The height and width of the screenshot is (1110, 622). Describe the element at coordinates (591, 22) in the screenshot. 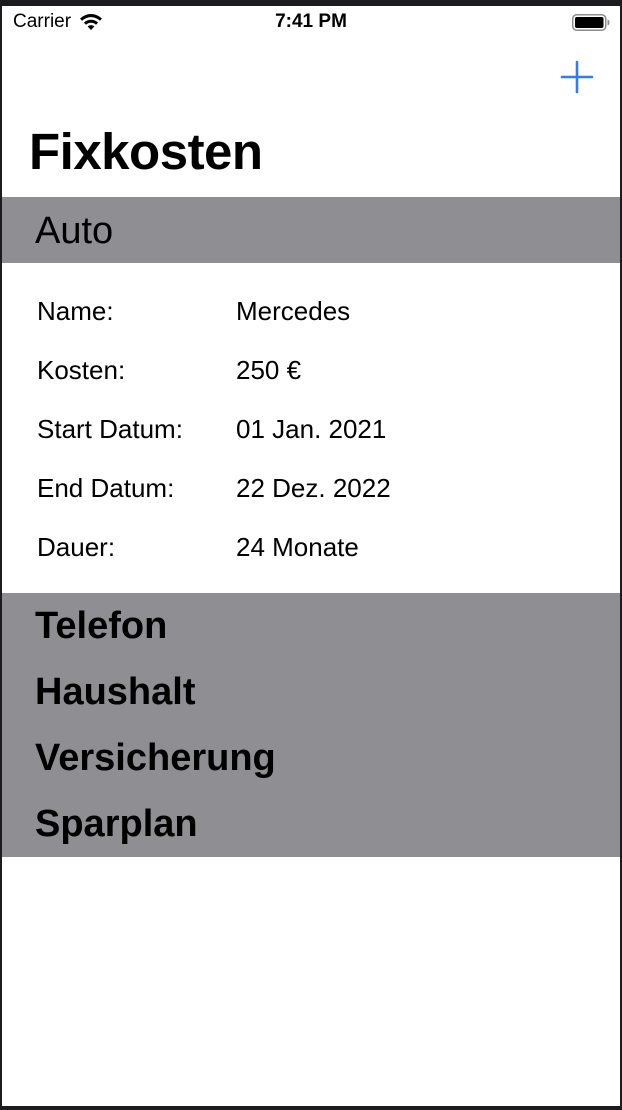

I see `battery-icon` at that location.